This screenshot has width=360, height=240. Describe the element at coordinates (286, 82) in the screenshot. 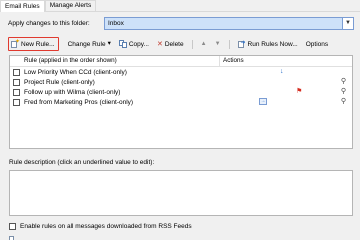

I see `rule-actions: ⚲` at that location.